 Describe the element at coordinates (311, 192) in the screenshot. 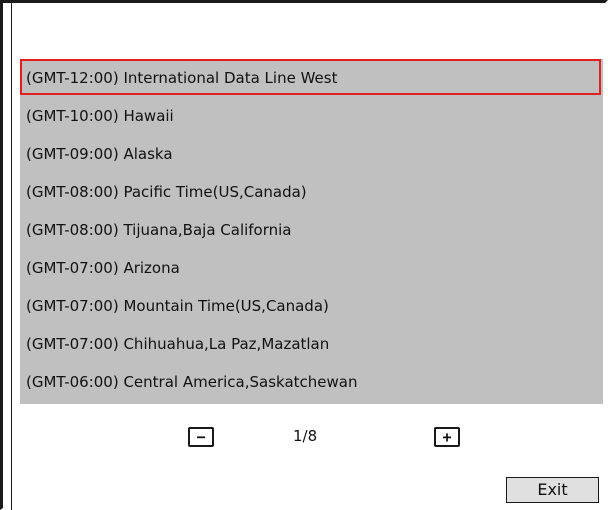

I see `timezone-item: (GMT-08:00) Pacific Time(US,Canada)` at that location.